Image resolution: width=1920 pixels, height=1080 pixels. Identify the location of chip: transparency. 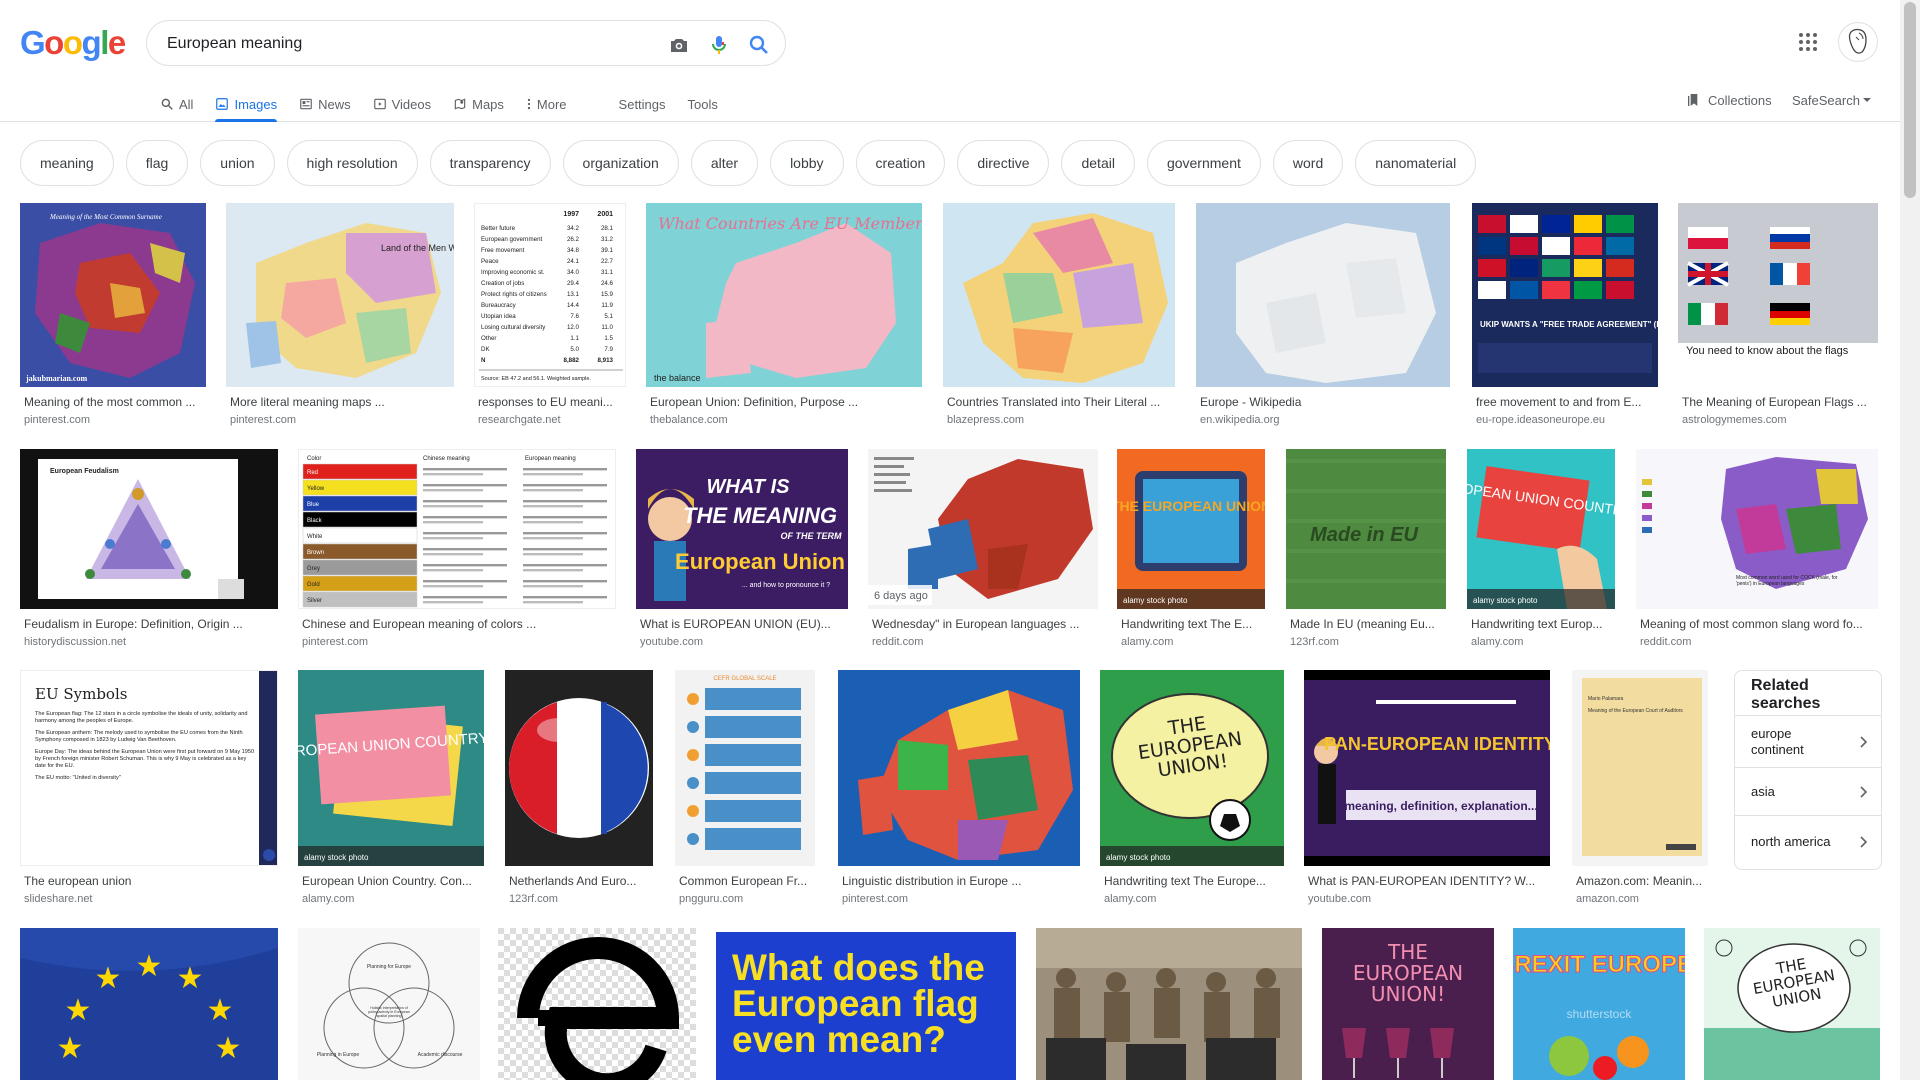
(490, 163).